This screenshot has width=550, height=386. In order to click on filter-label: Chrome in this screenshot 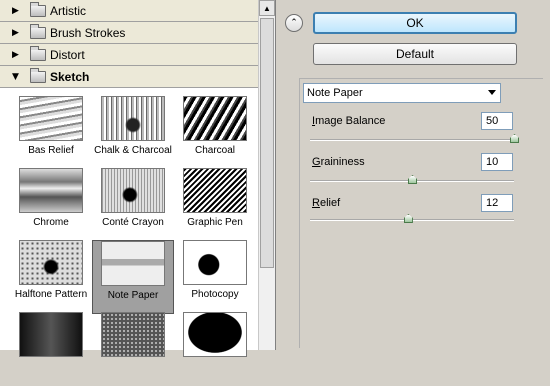, I will do `click(51, 222)`.